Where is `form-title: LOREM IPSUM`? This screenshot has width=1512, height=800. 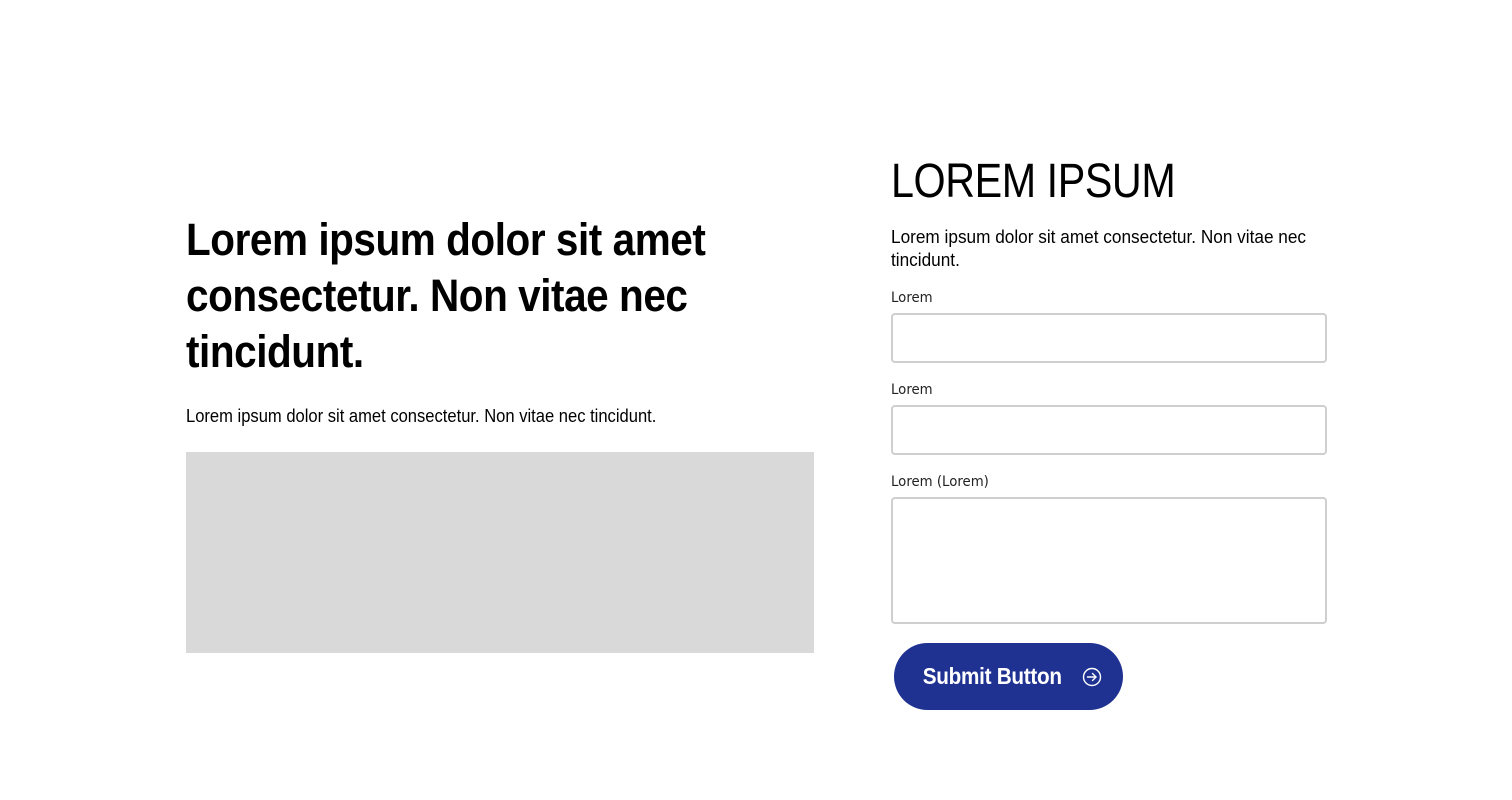
form-title: LOREM IPSUM is located at coordinates (1033, 181).